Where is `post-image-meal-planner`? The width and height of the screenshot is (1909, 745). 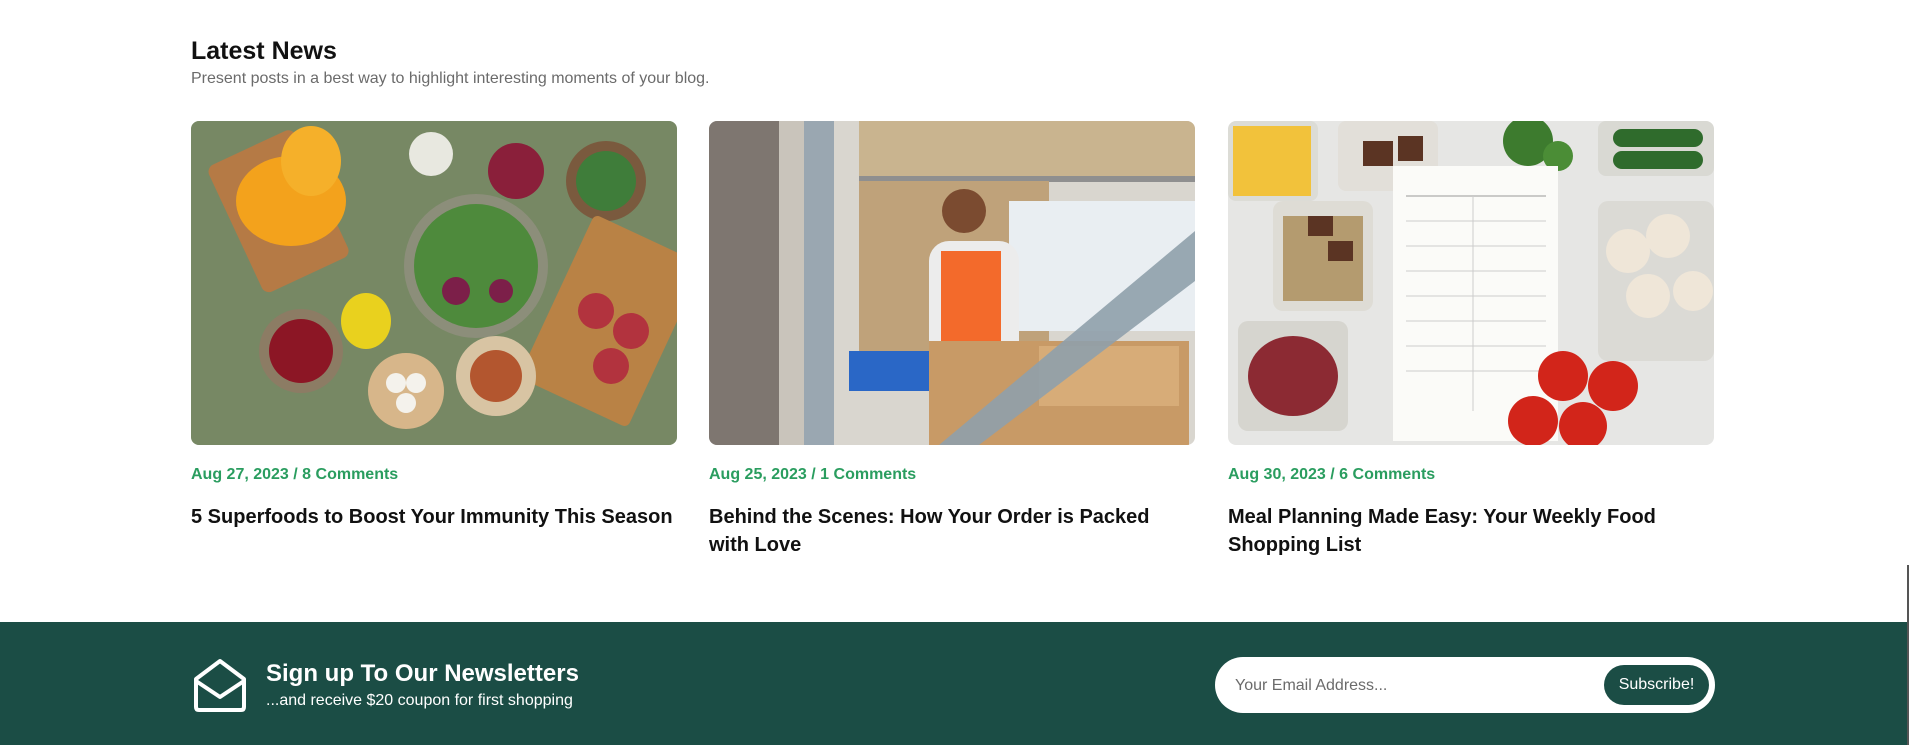 post-image-meal-planner is located at coordinates (1471, 283).